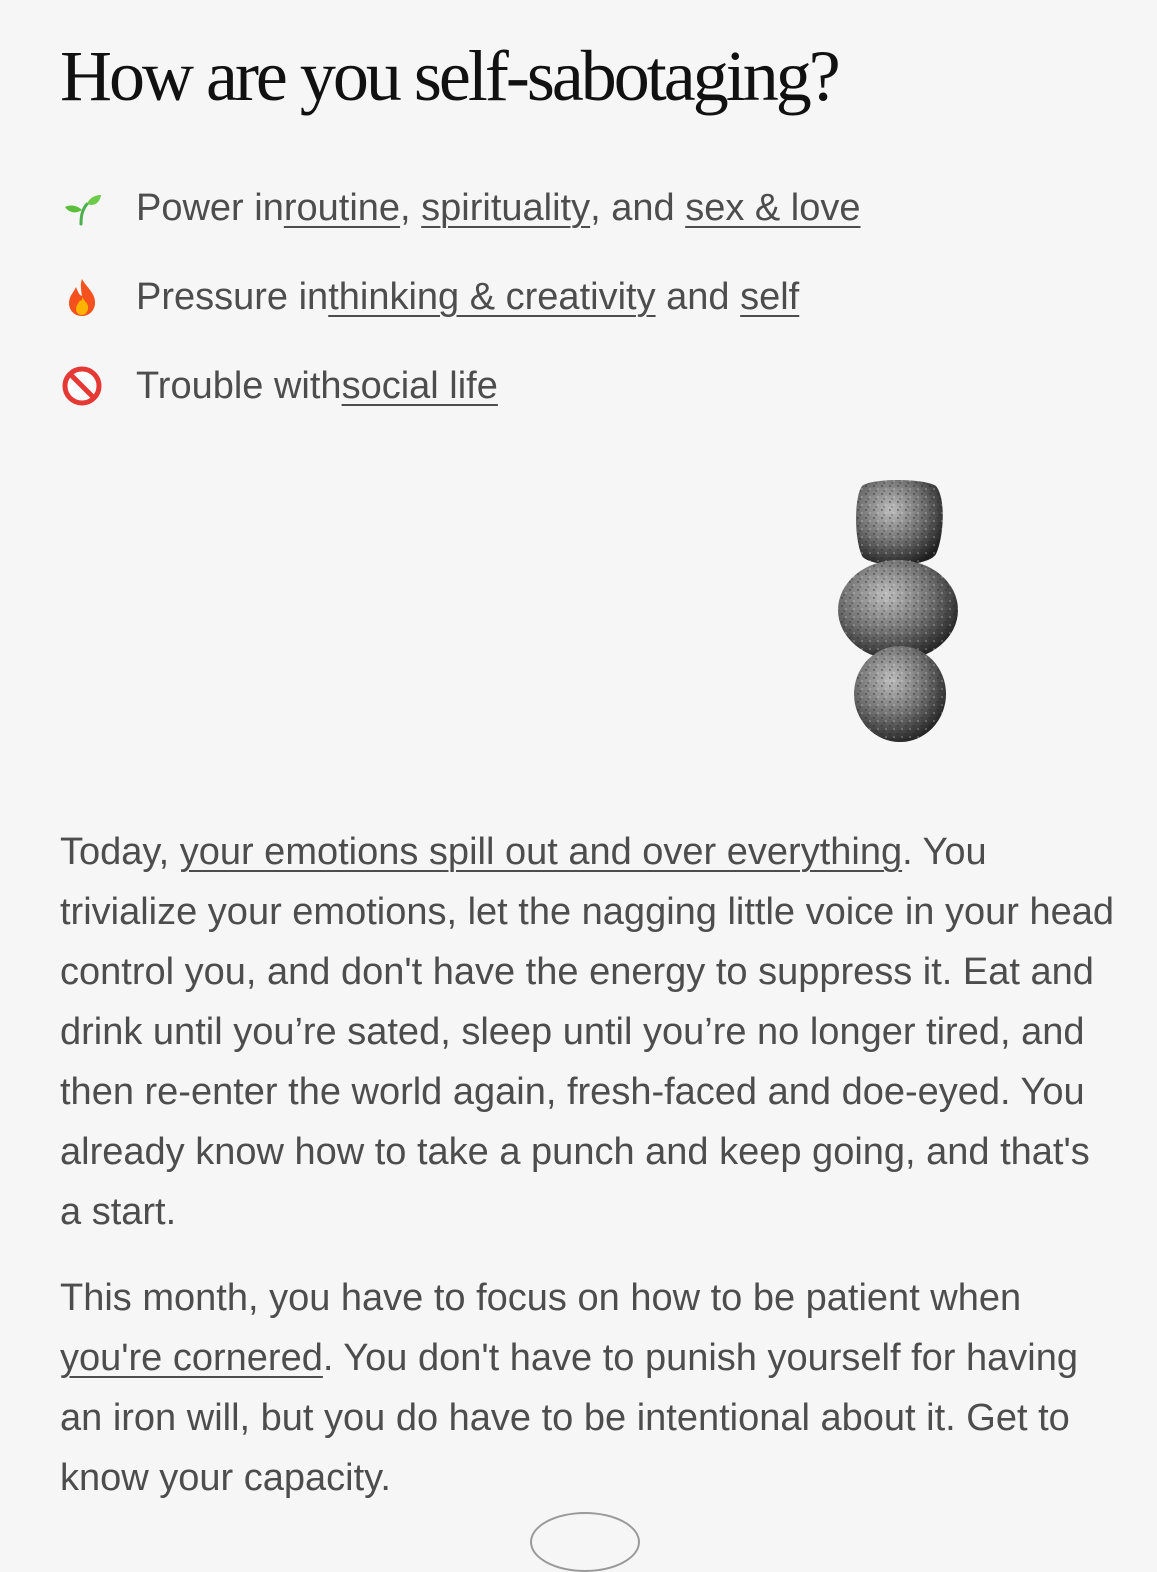 The image size is (1157, 1572). I want to click on page-title: How are you self-sabotaging?, so click(450, 76).